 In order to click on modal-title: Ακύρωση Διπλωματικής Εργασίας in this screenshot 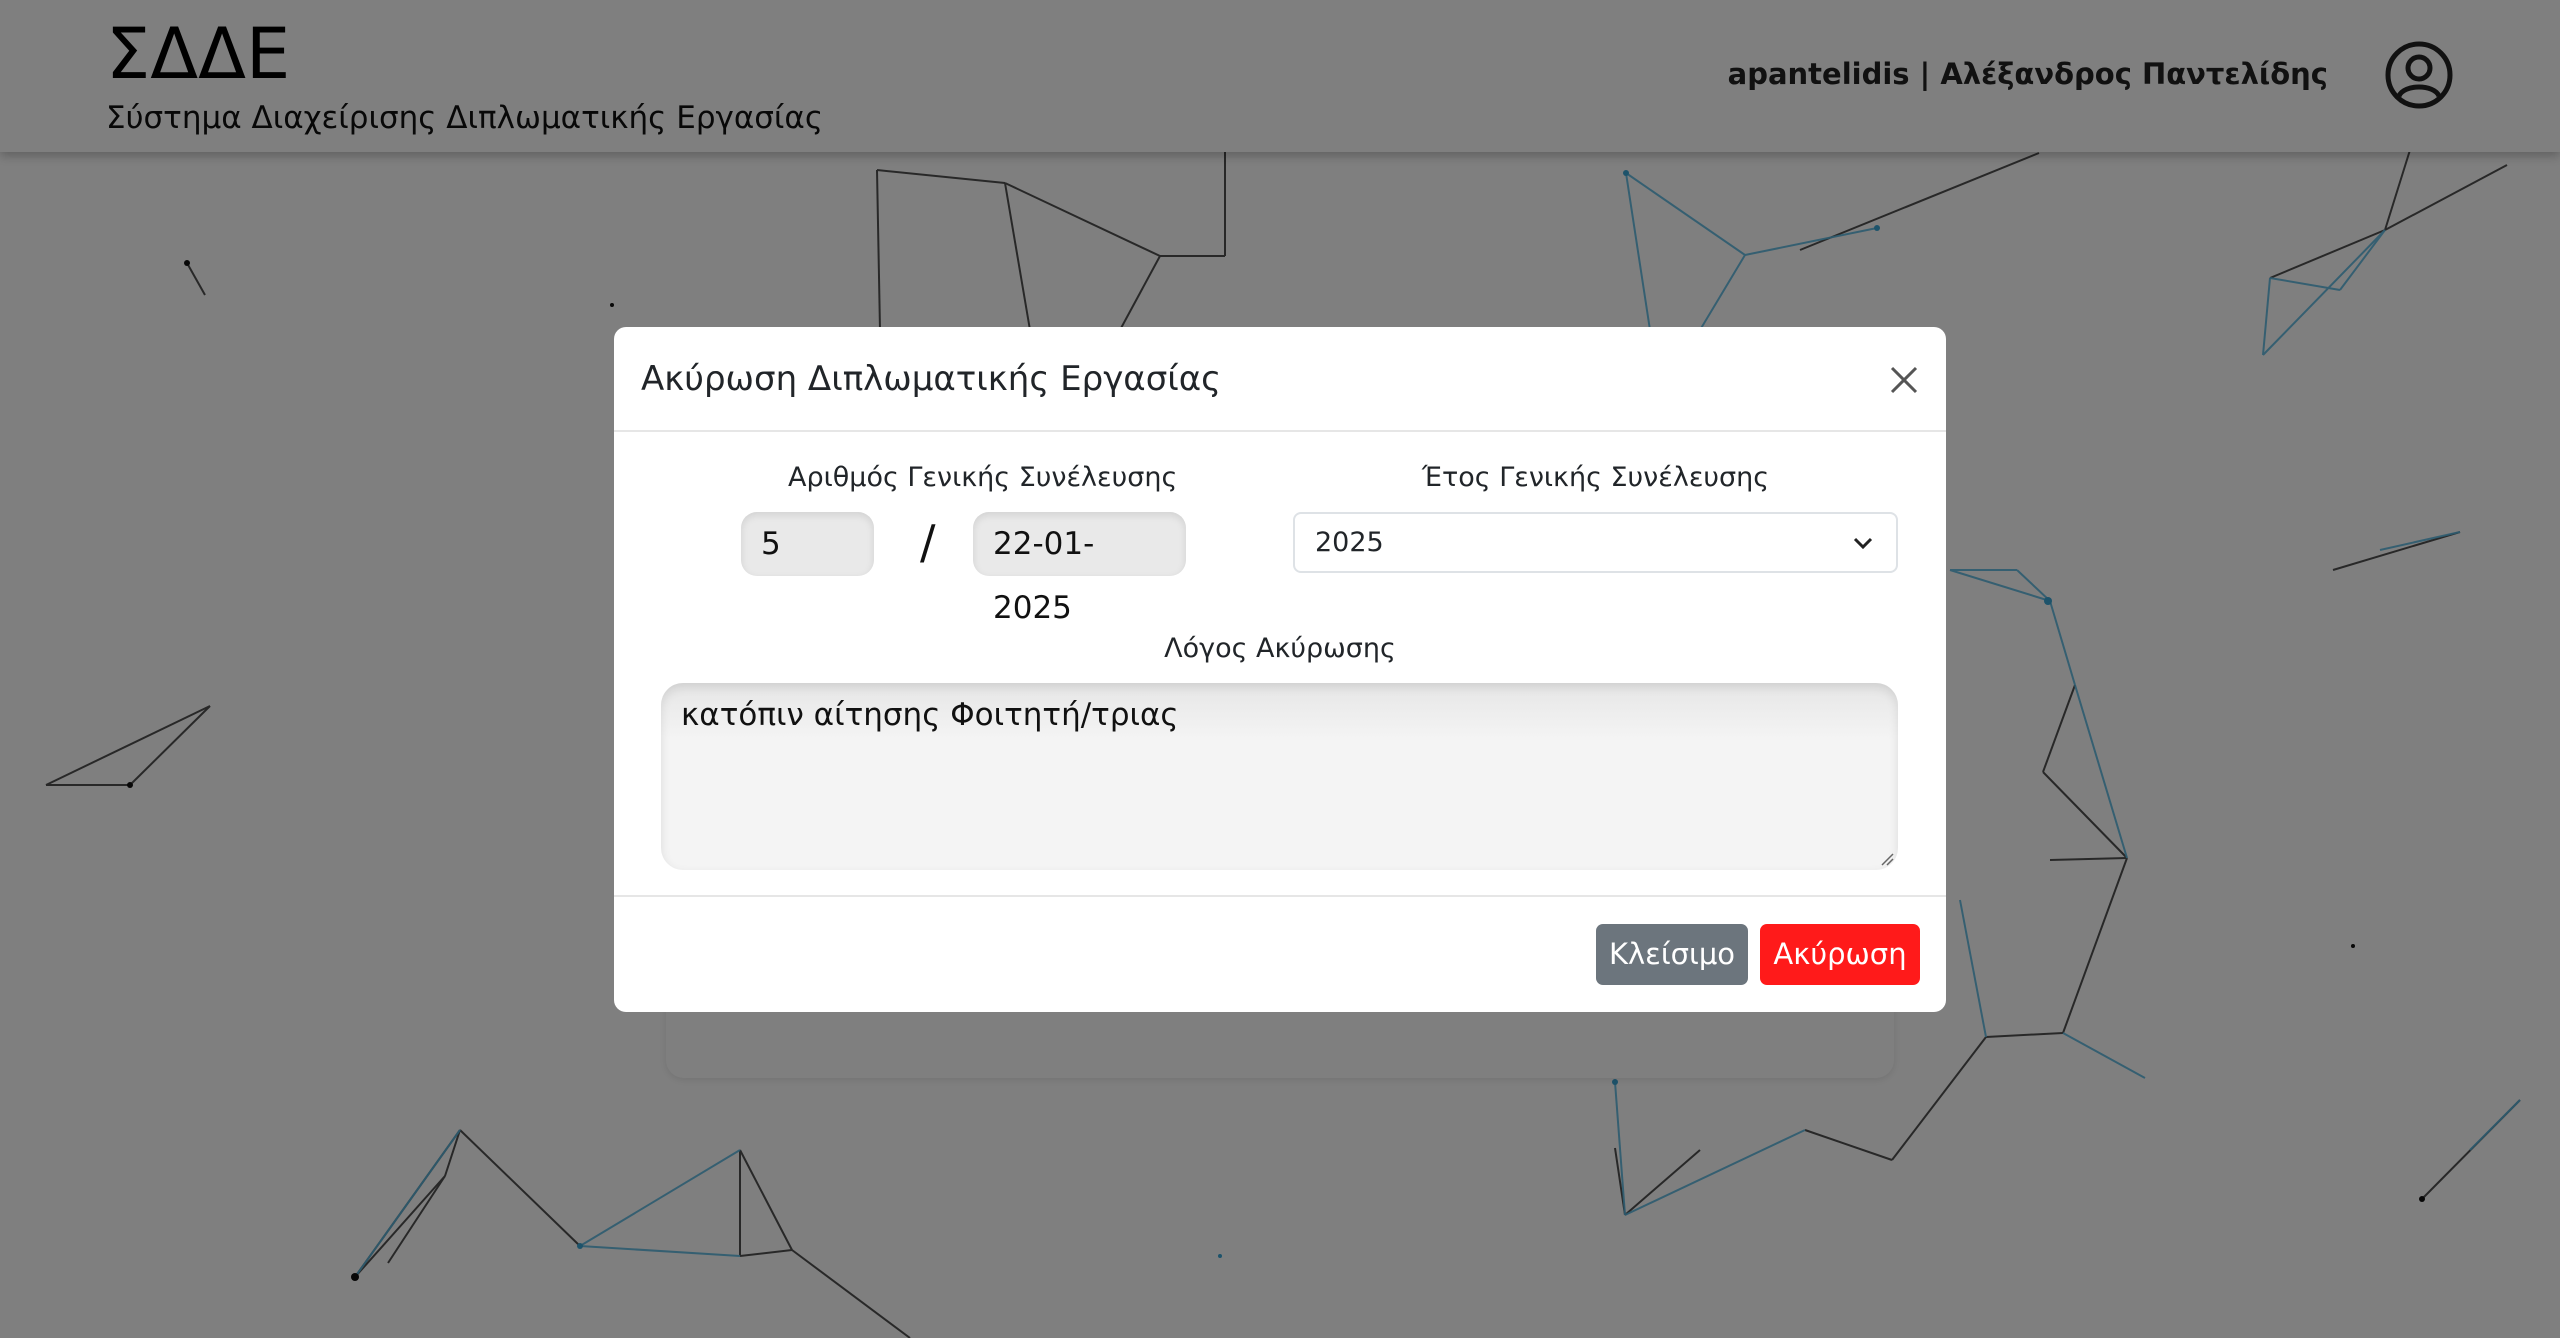, I will do `click(931, 379)`.